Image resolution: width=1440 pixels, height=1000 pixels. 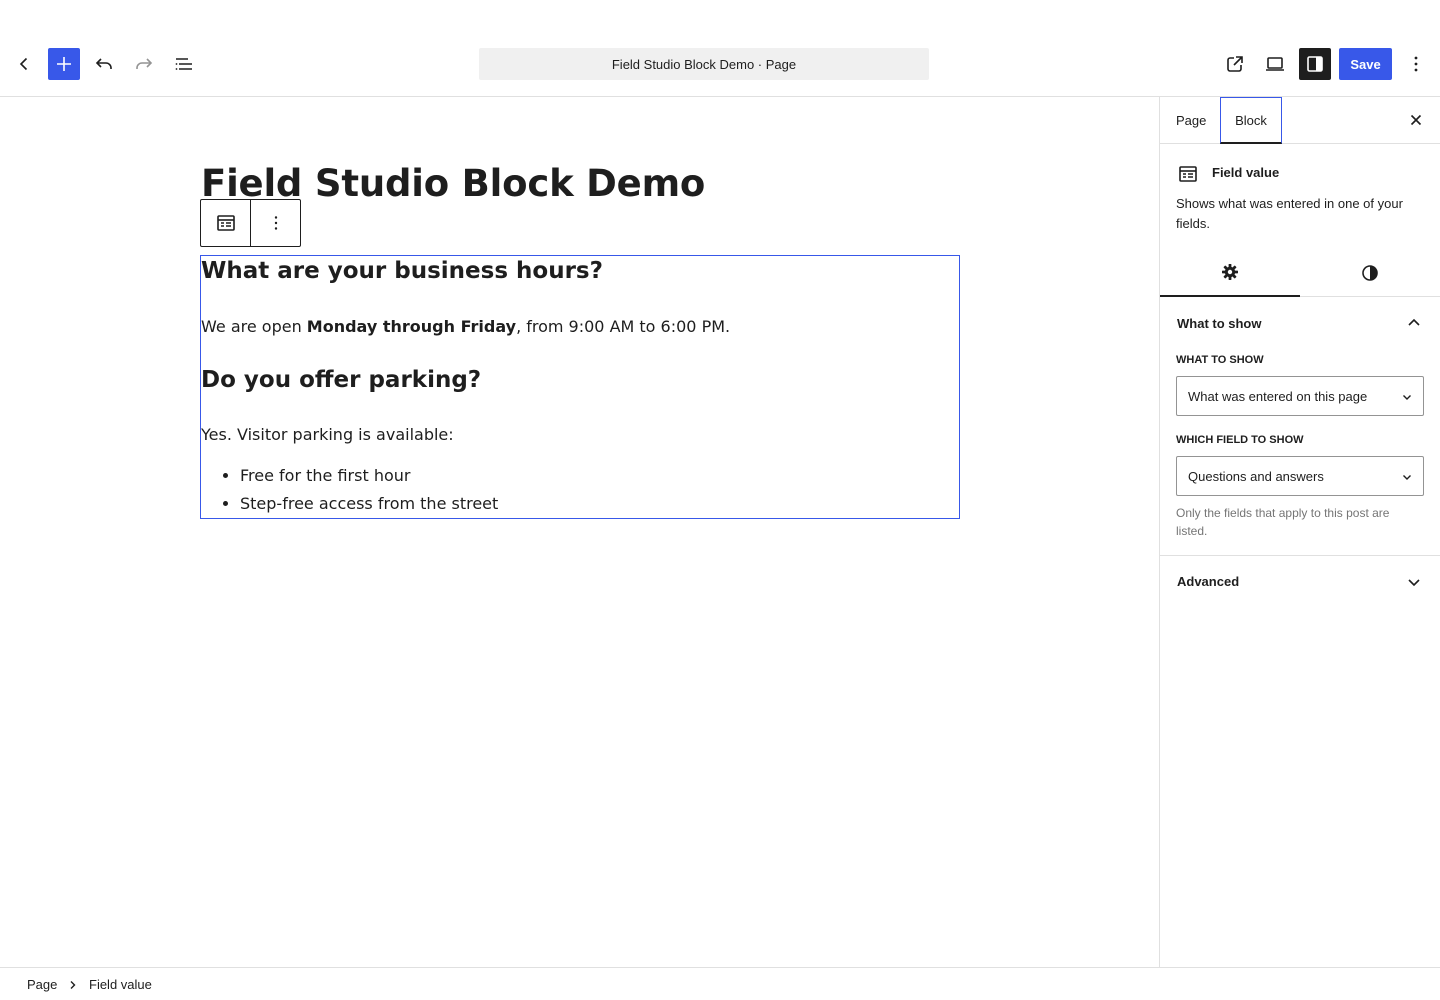 I want to click on question-heading: What are your business hours?, so click(x=402, y=271).